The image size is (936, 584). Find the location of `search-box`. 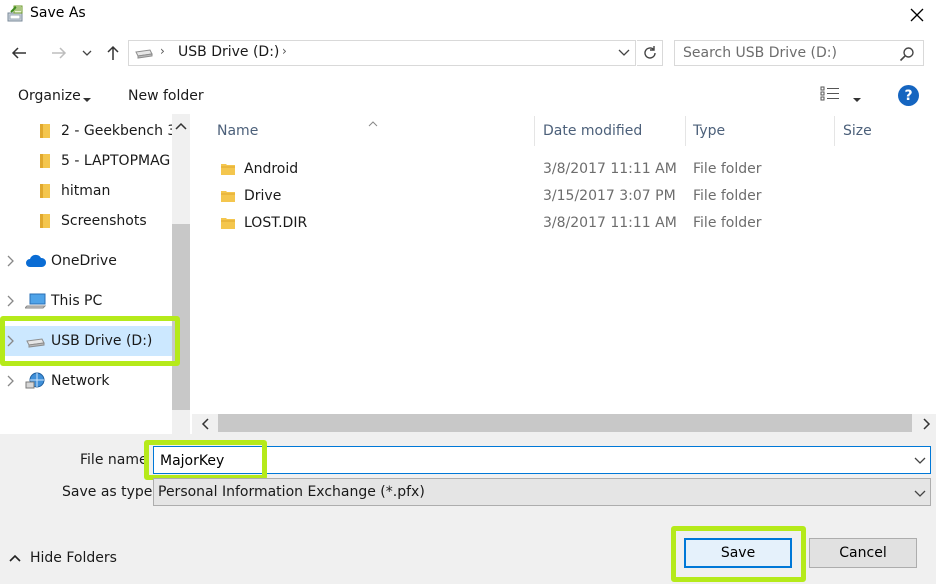

search-box is located at coordinates (799, 53).